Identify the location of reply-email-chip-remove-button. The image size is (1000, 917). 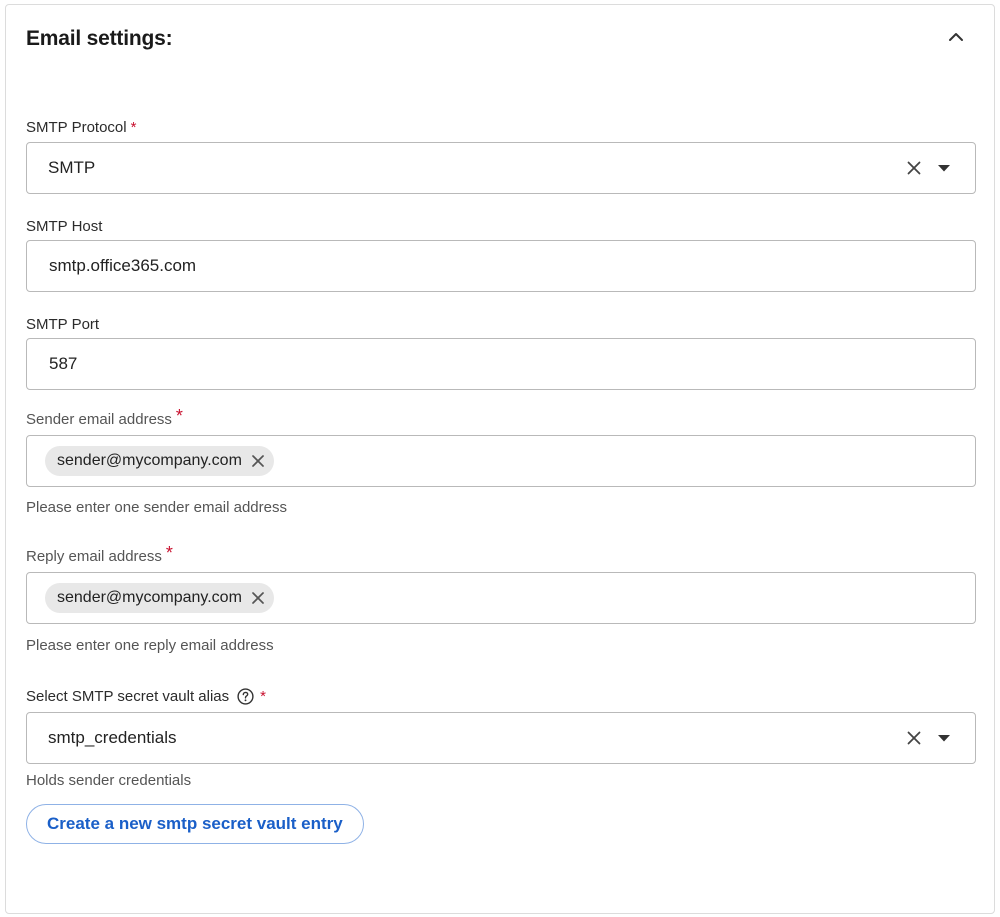
(258, 598).